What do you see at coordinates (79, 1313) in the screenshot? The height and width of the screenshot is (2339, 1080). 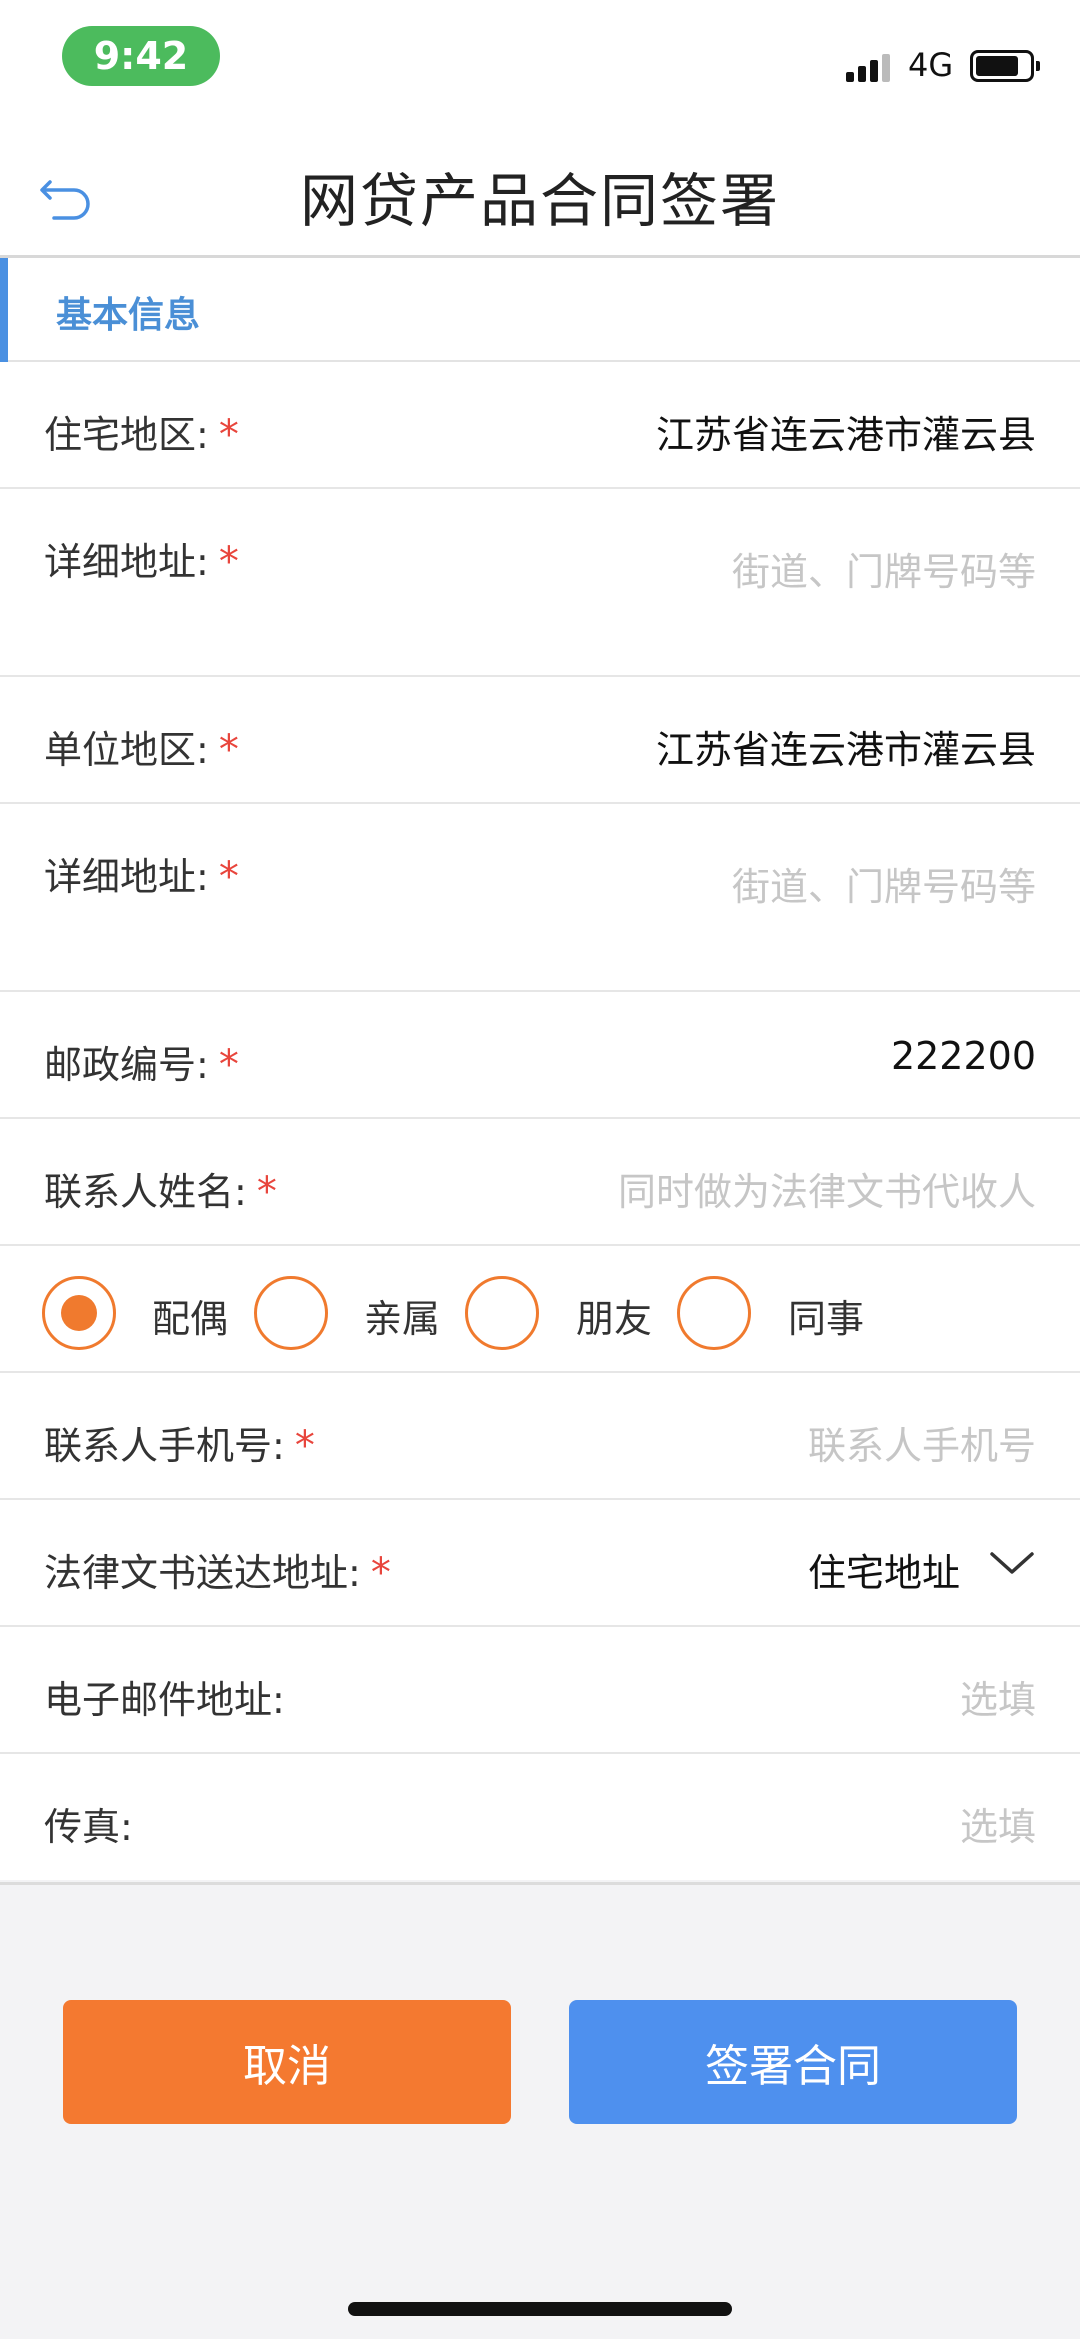 I see `radio-spouse` at bounding box center [79, 1313].